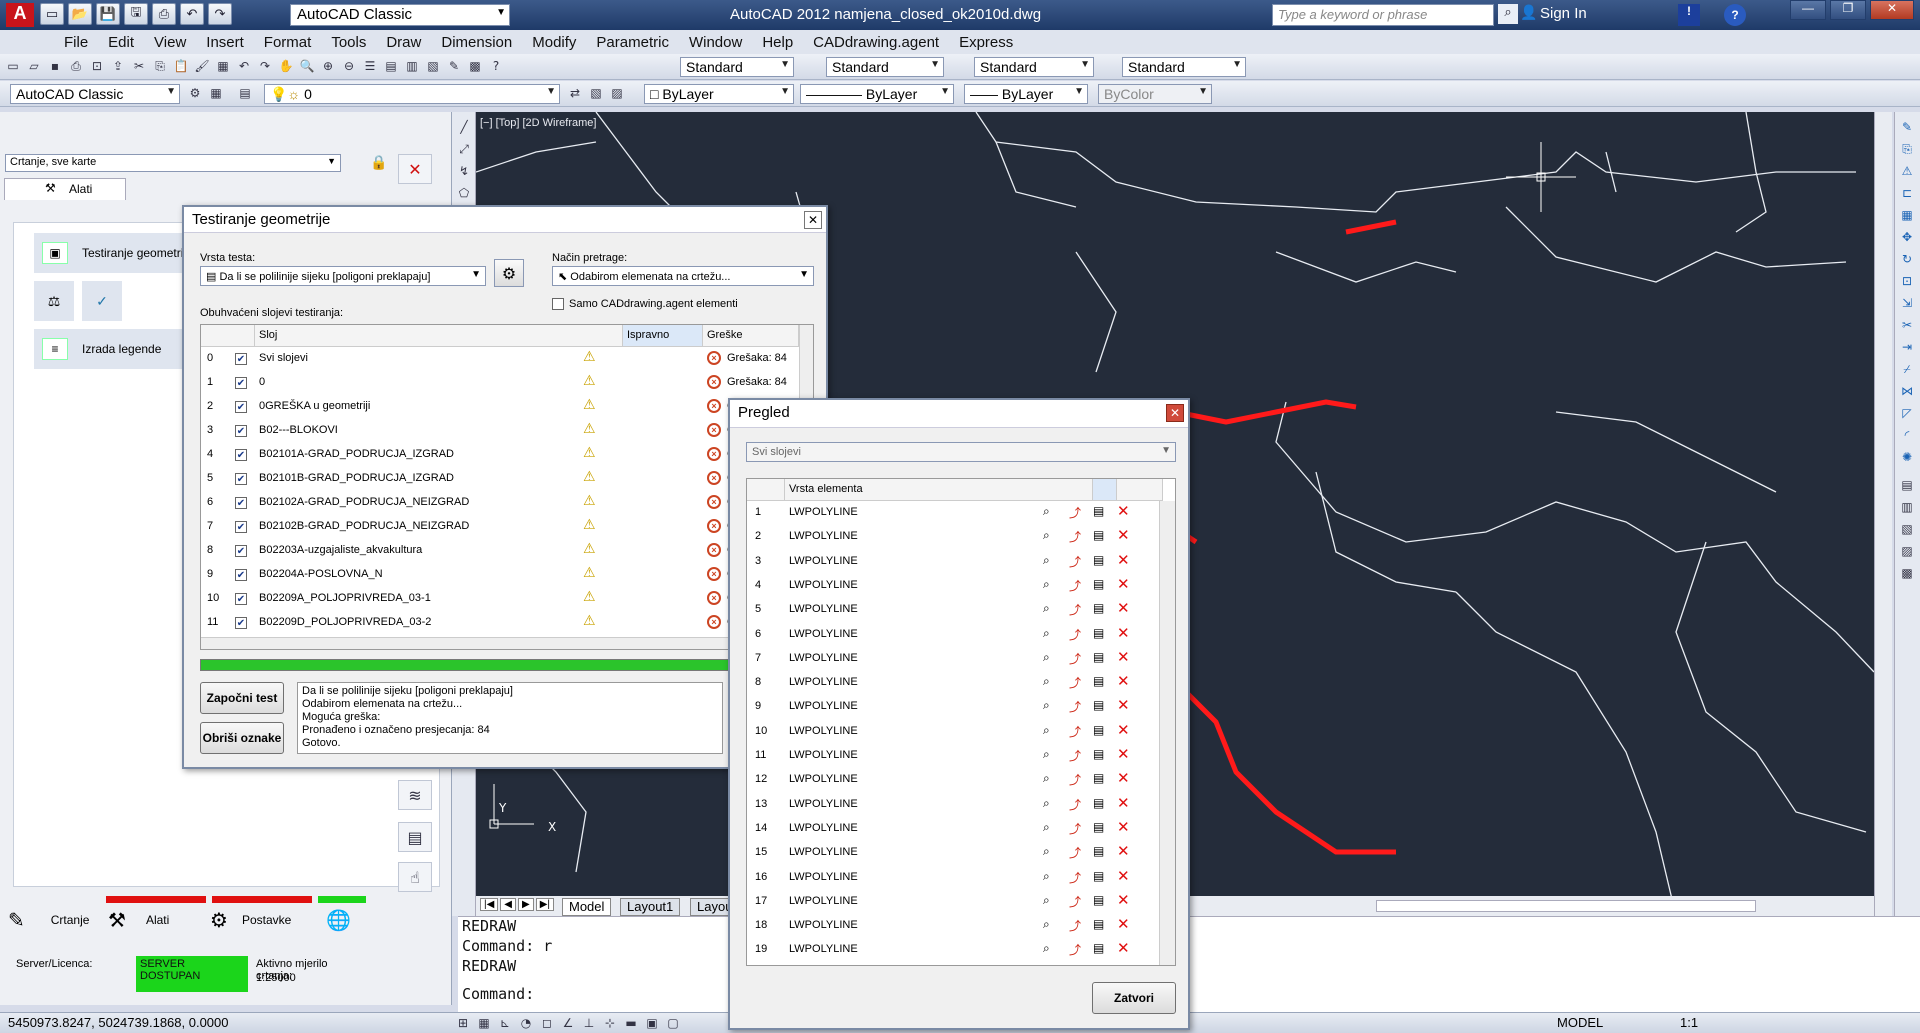  What do you see at coordinates (114, 349) in the screenshot?
I see `palette-item-legenda: ≡ Izrada legende` at bounding box center [114, 349].